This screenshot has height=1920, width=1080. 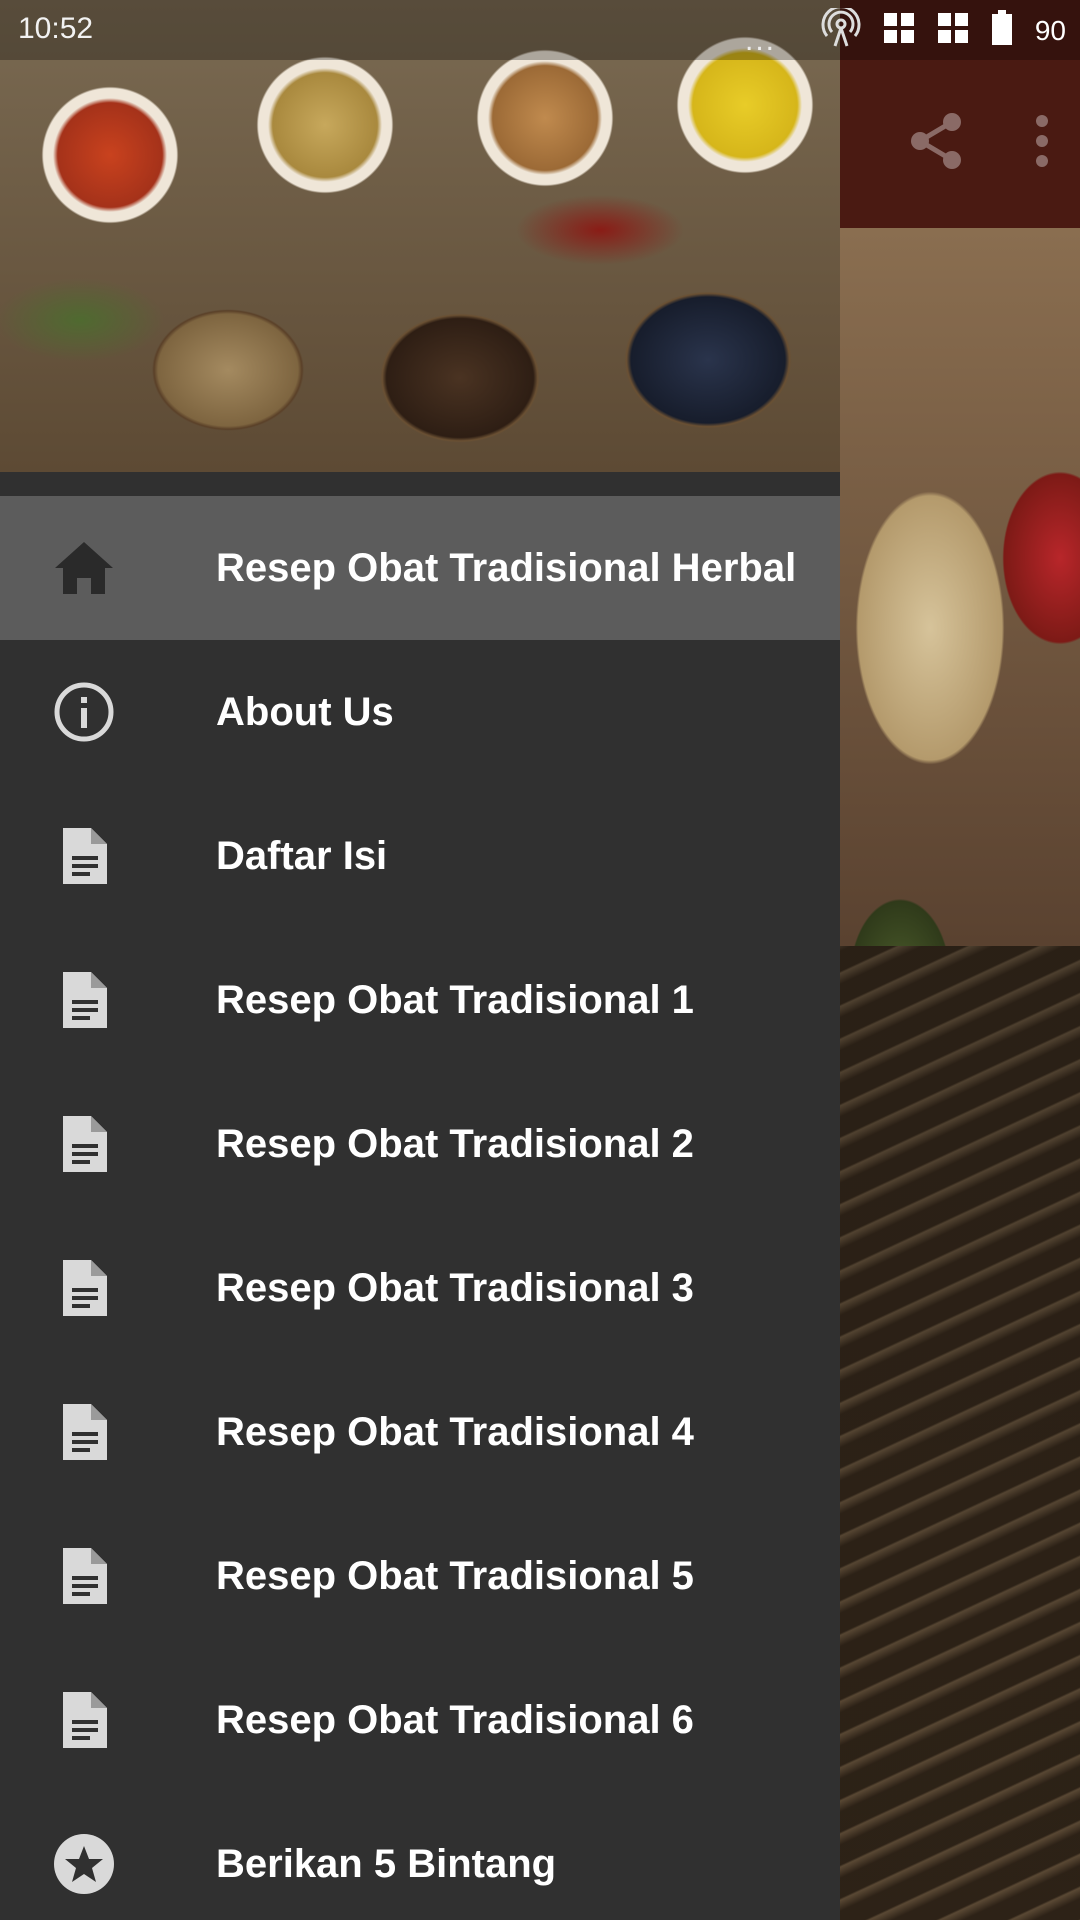 I want to click on drawer-item-label: Resep Obat Tradisional 5, so click(x=455, y=1575).